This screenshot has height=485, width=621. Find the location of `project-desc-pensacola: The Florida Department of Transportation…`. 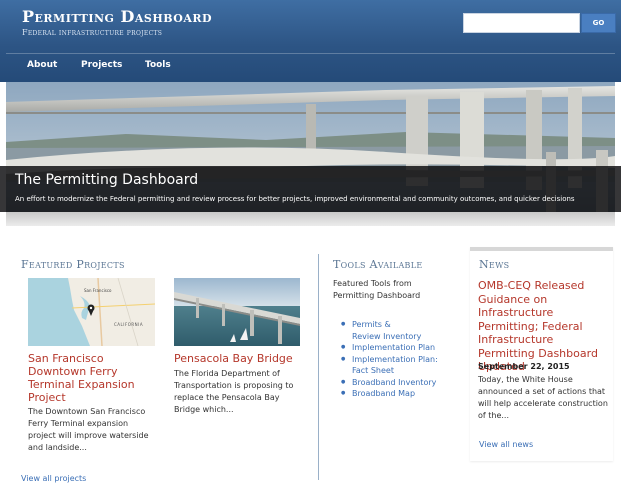

project-desc-pensacola: The Florida Department of Transportation… is located at coordinates (234, 391).